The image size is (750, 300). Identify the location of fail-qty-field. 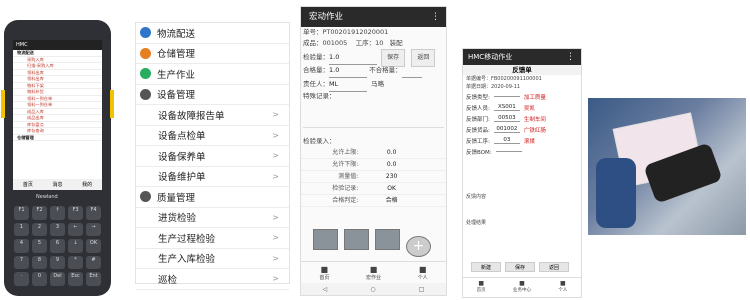
(411, 70).